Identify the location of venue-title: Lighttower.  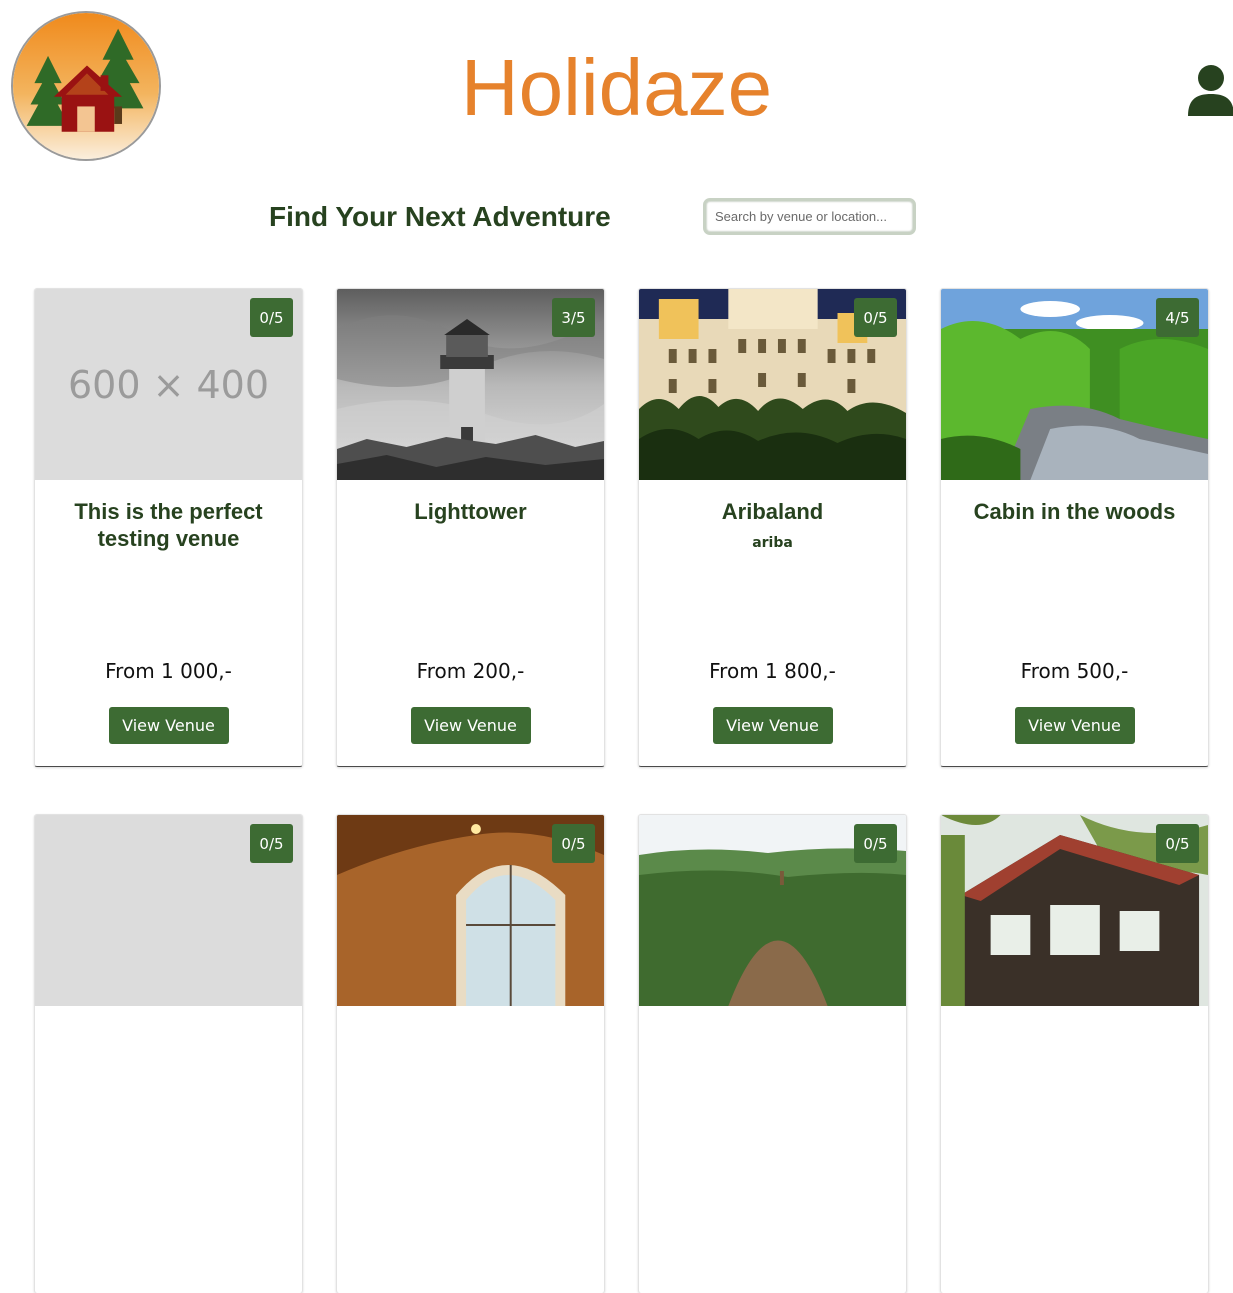
(470, 511).